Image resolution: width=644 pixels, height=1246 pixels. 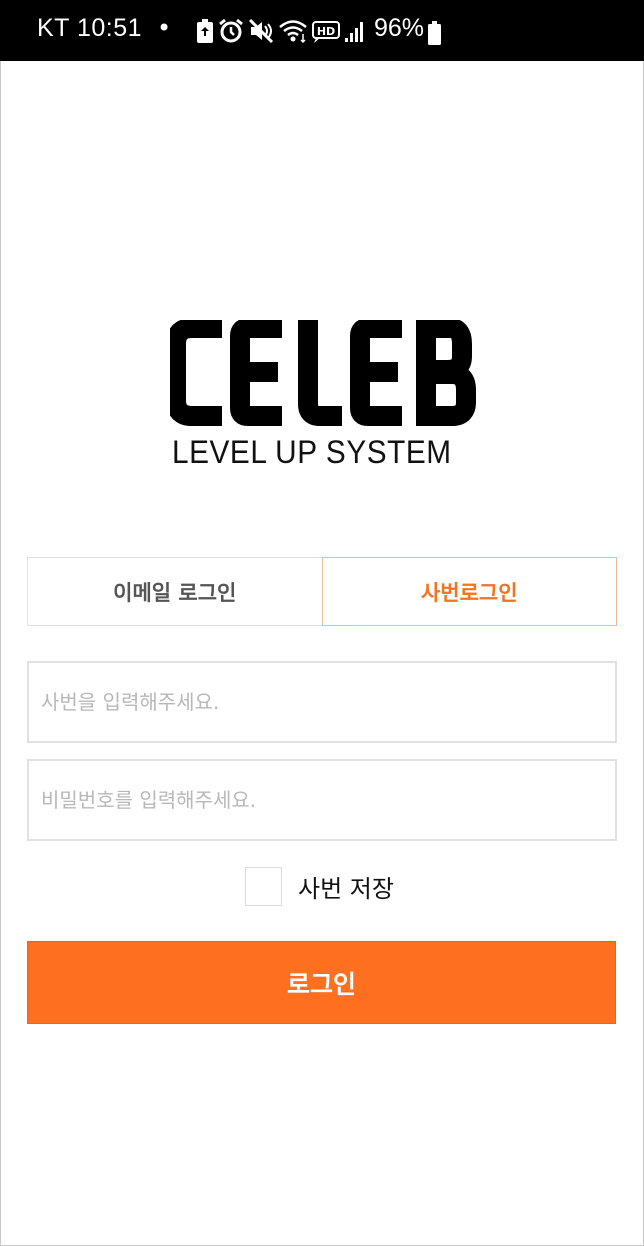 I want to click on status-bar: KT 10:51 • HD 96%, so click(x=322, y=30).